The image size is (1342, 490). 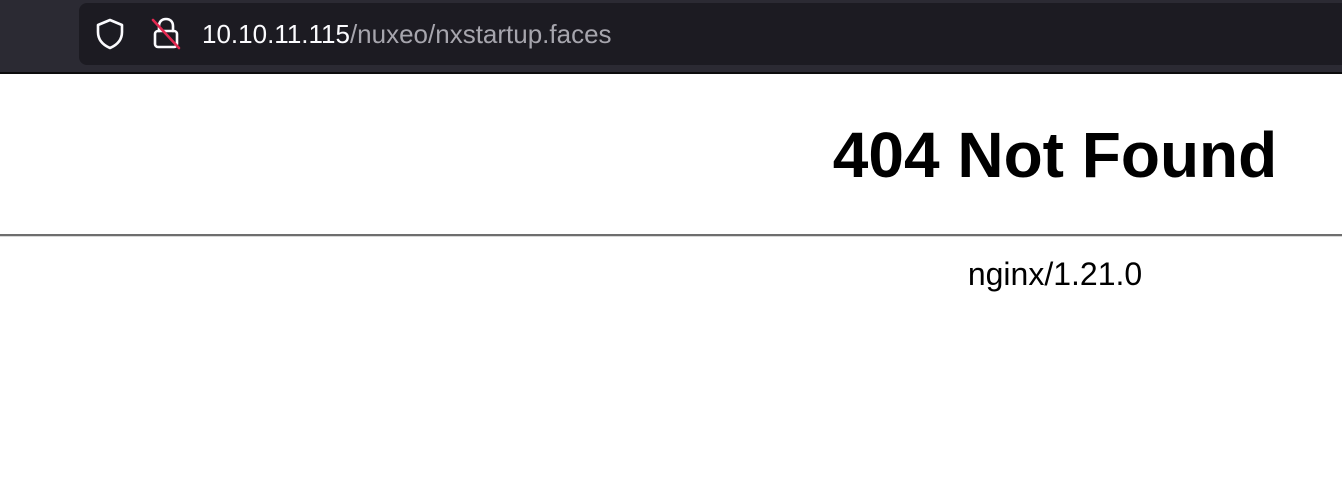 I want to click on insecure-lock-icon, so click(x=166, y=33).